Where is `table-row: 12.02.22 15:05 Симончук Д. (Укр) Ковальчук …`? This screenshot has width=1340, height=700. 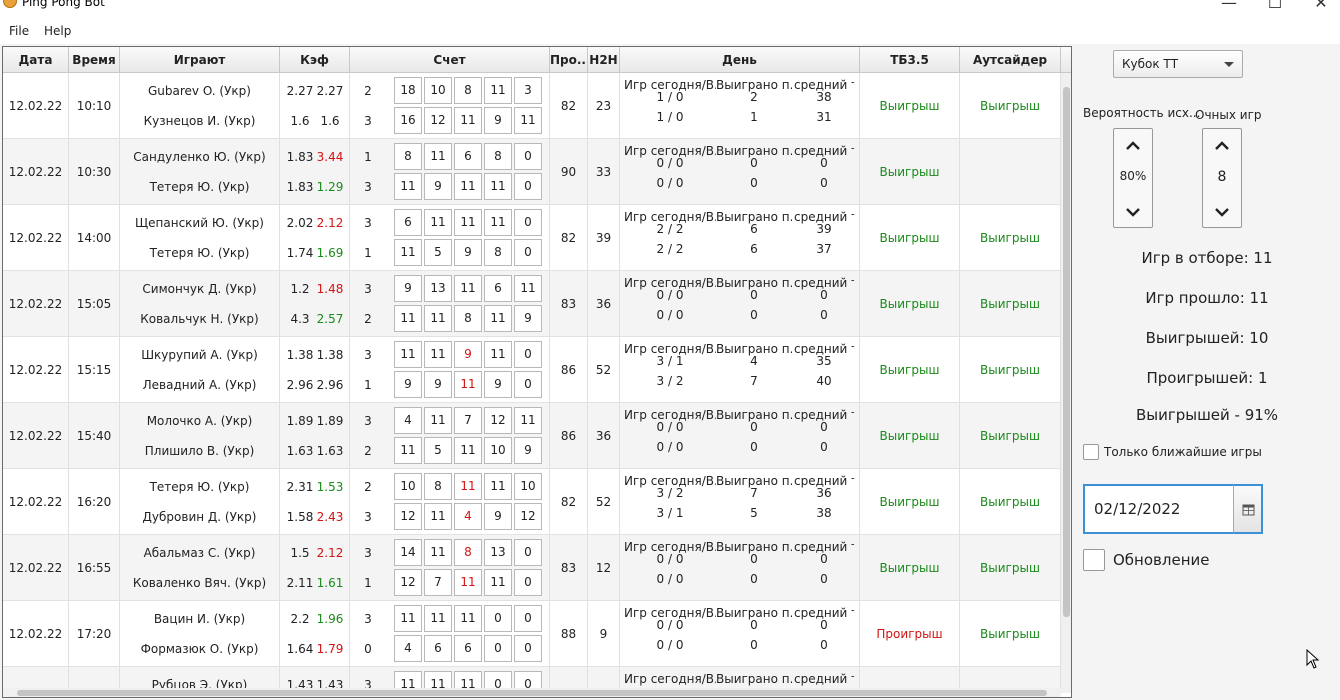 table-row: 12.02.22 15:05 Симончук Д. (Укр) Ковальчук … is located at coordinates (532, 304).